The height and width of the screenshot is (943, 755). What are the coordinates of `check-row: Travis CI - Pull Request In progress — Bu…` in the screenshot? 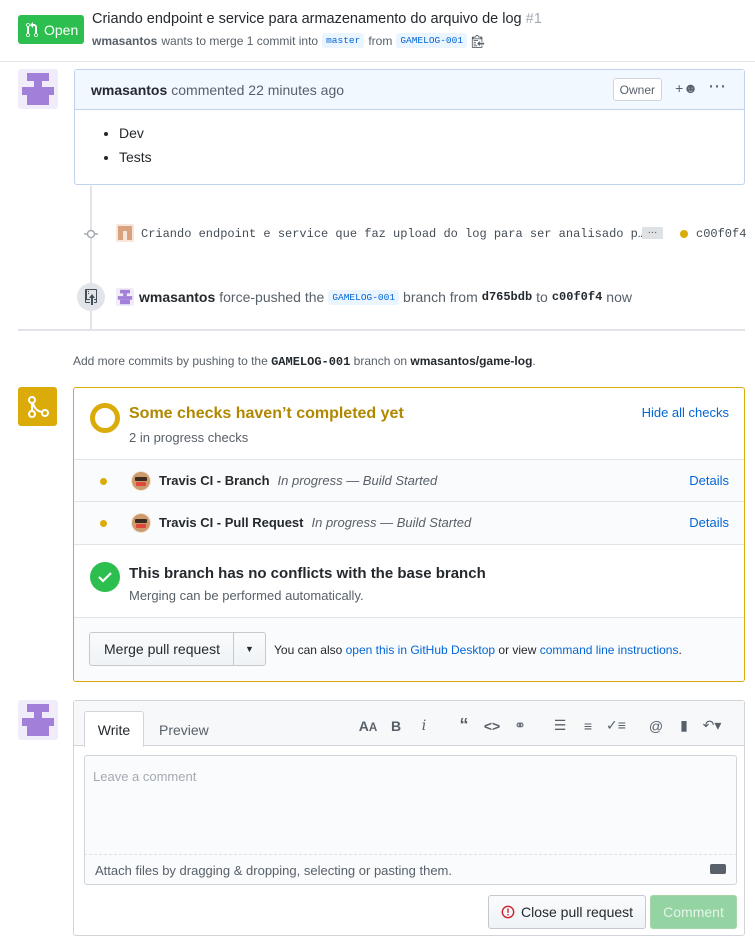 It's located at (409, 523).